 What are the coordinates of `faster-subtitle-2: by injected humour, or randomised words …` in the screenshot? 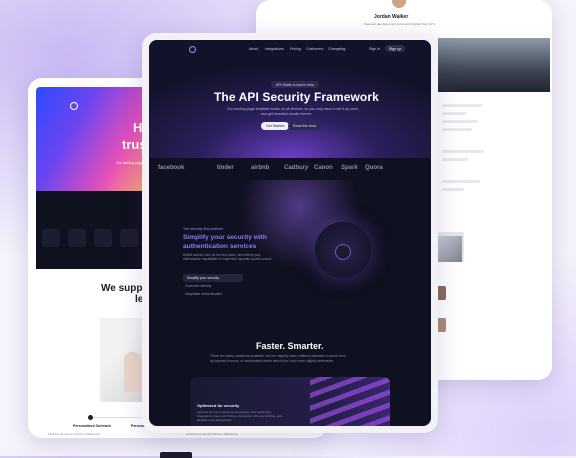 It's located at (272, 361).